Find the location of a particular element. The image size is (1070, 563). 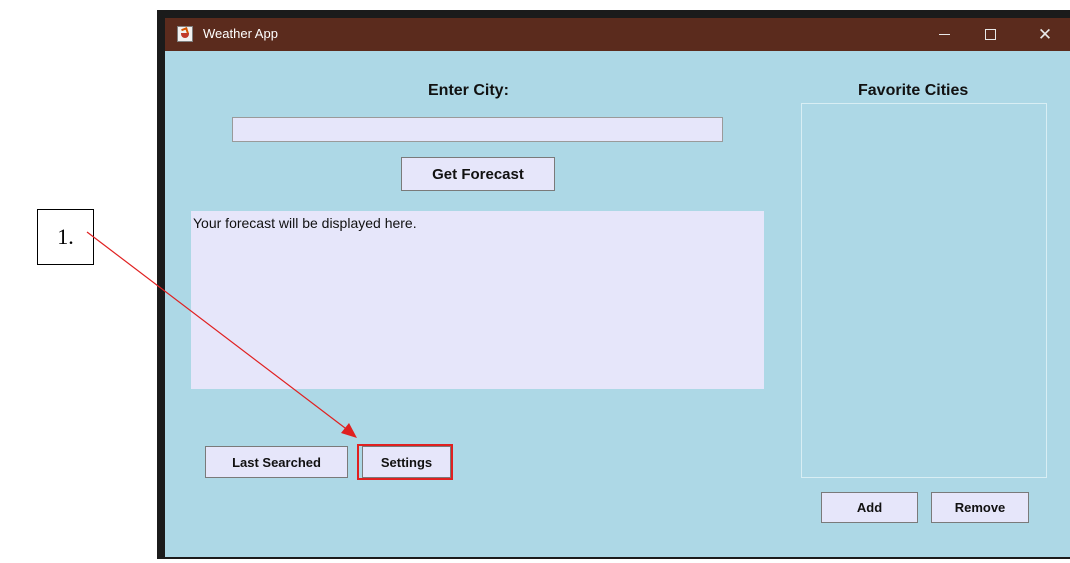

callout-arrow is located at coordinates (221, 334).